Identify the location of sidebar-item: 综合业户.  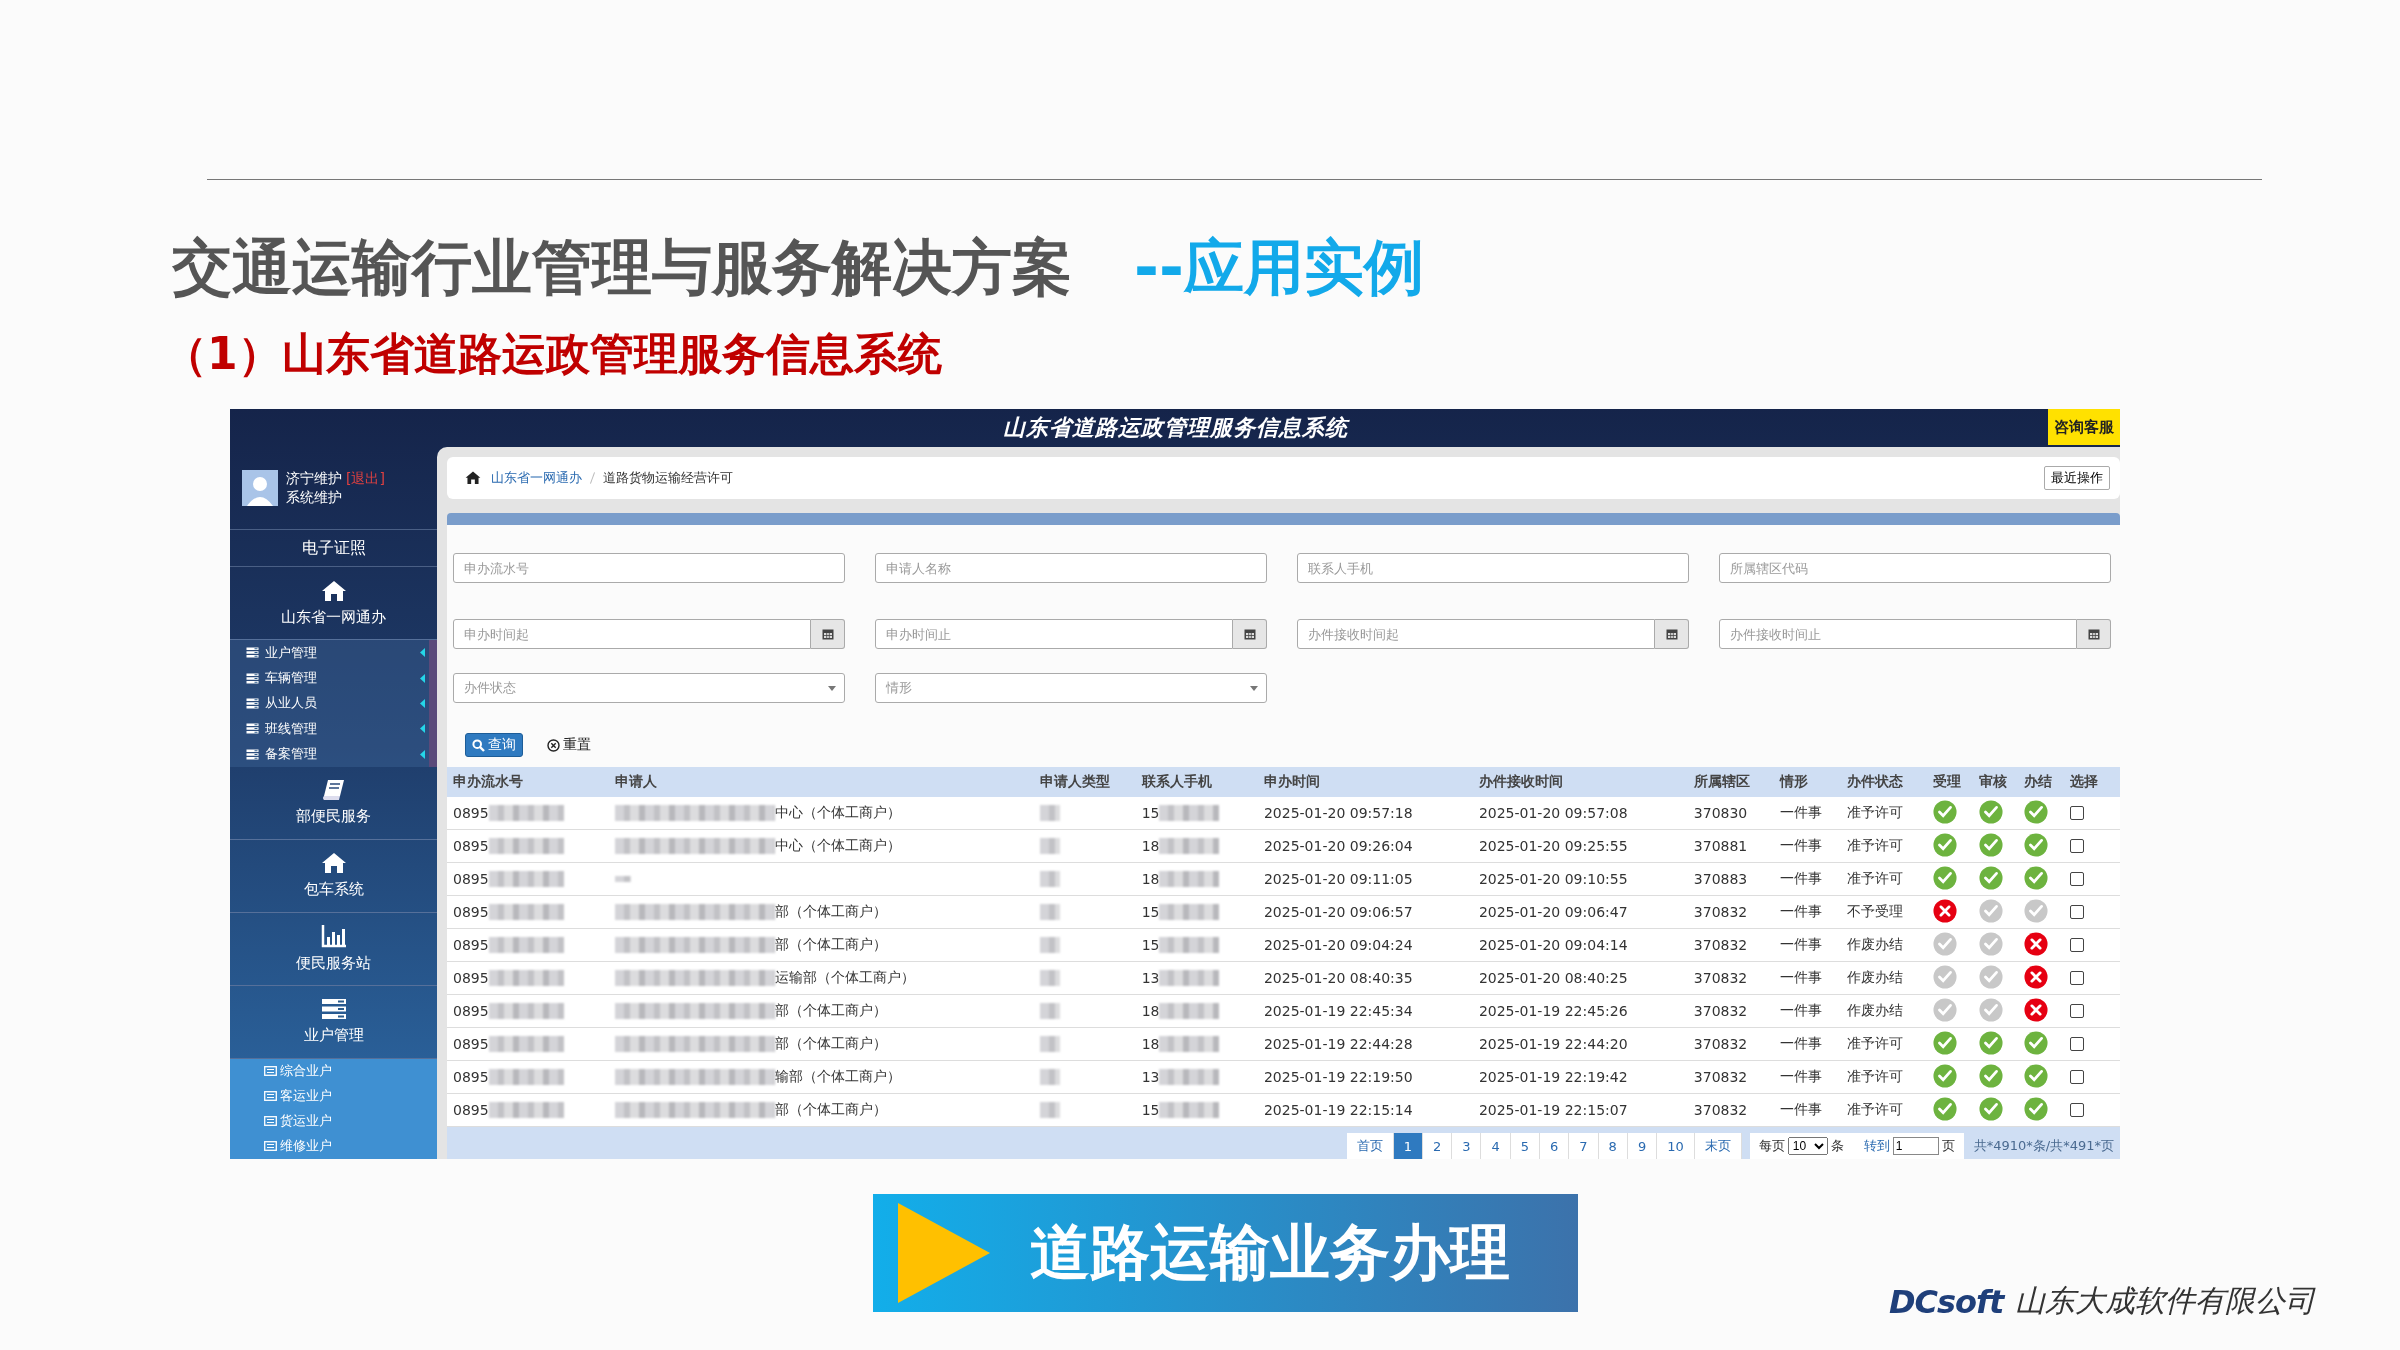
(333, 1071).